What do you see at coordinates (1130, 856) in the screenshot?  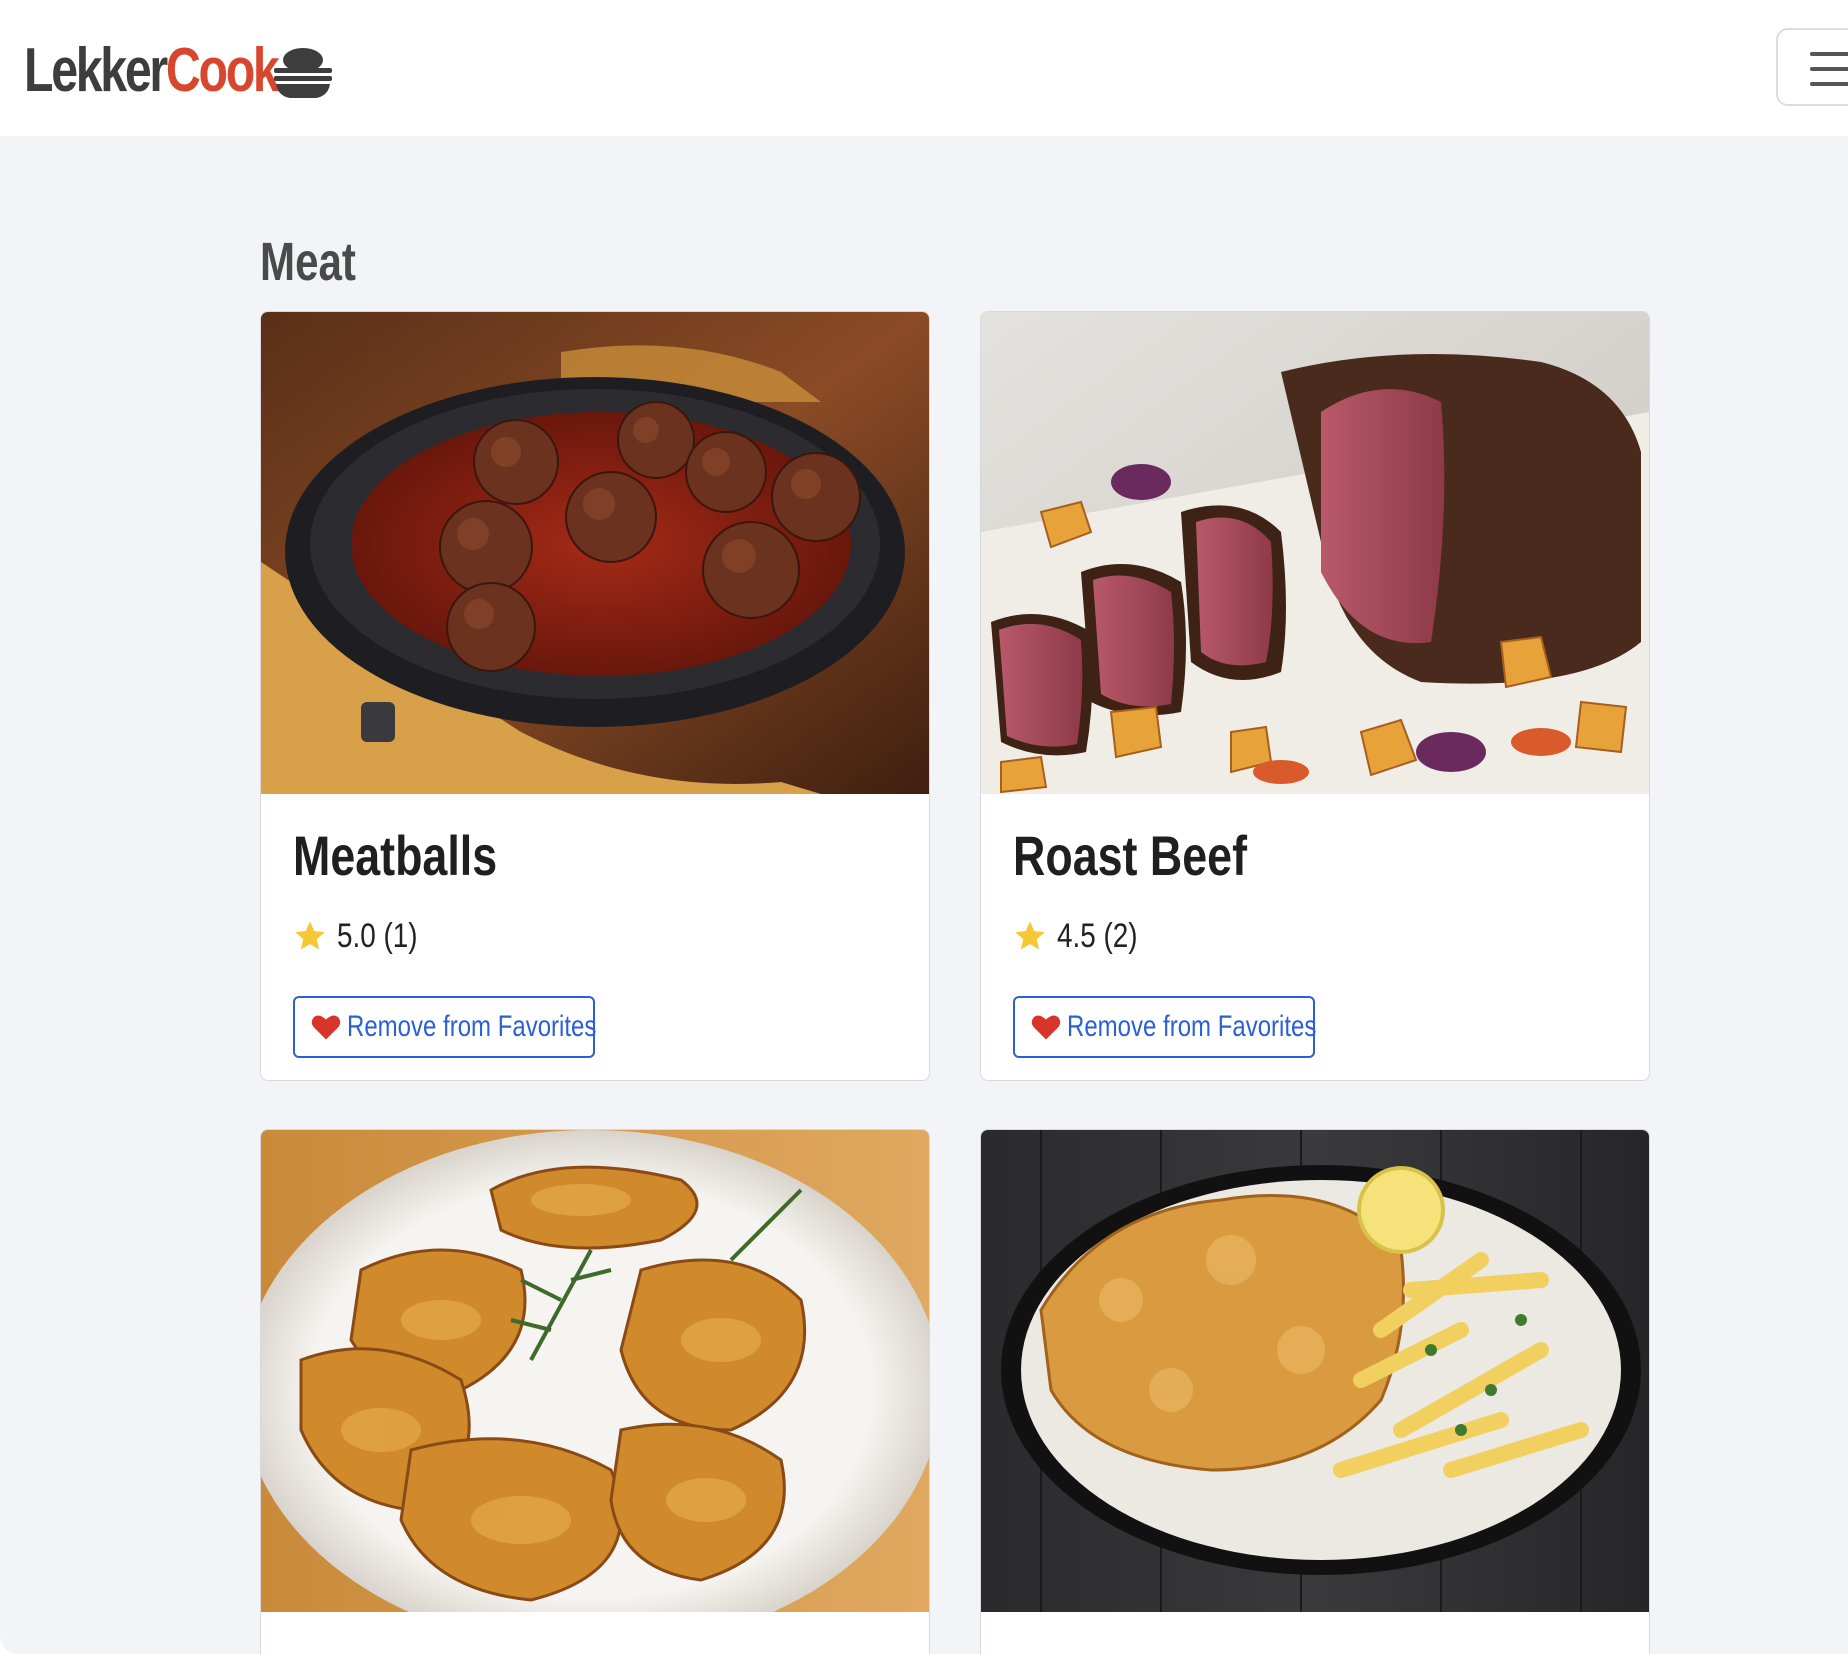 I see `recipe-title: Roast Beef` at bounding box center [1130, 856].